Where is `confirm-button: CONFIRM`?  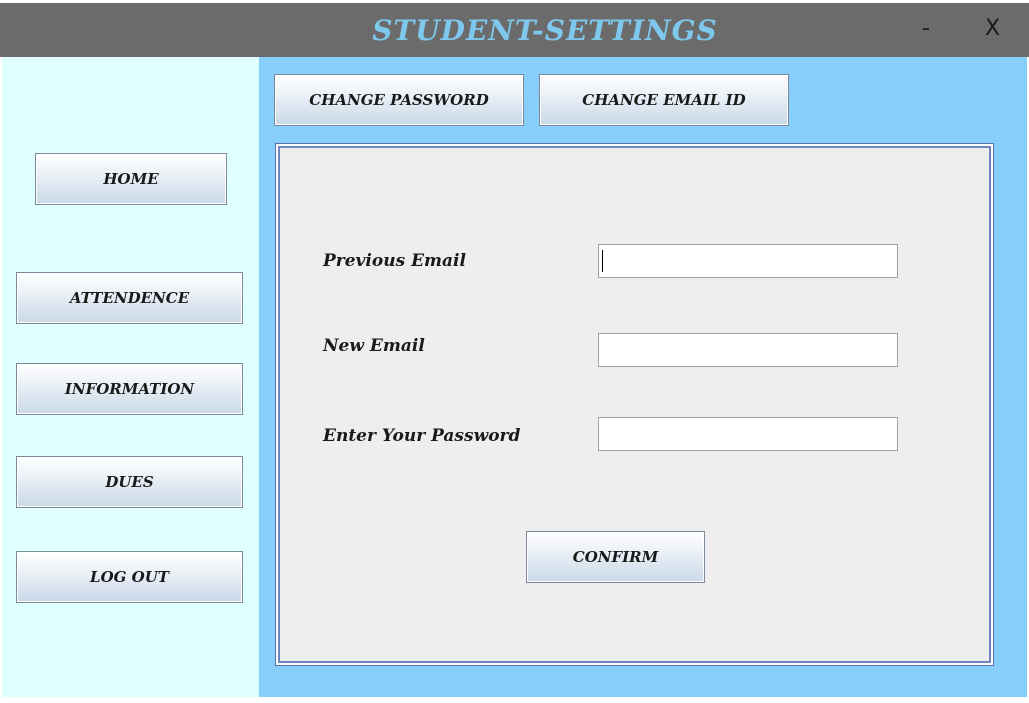
confirm-button: CONFIRM is located at coordinates (615, 557).